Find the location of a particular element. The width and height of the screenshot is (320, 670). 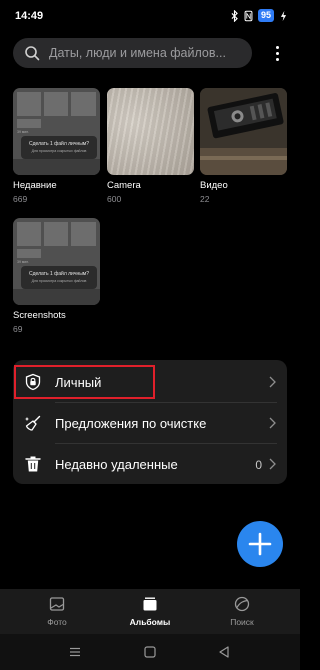

menu-item-count: 0 is located at coordinates (258, 465).